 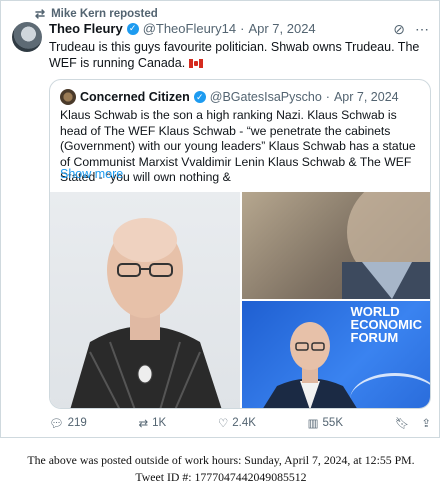 What do you see at coordinates (281, 28) in the screenshot?
I see `tweet-date: Apr 7, 2024` at bounding box center [281, 28].